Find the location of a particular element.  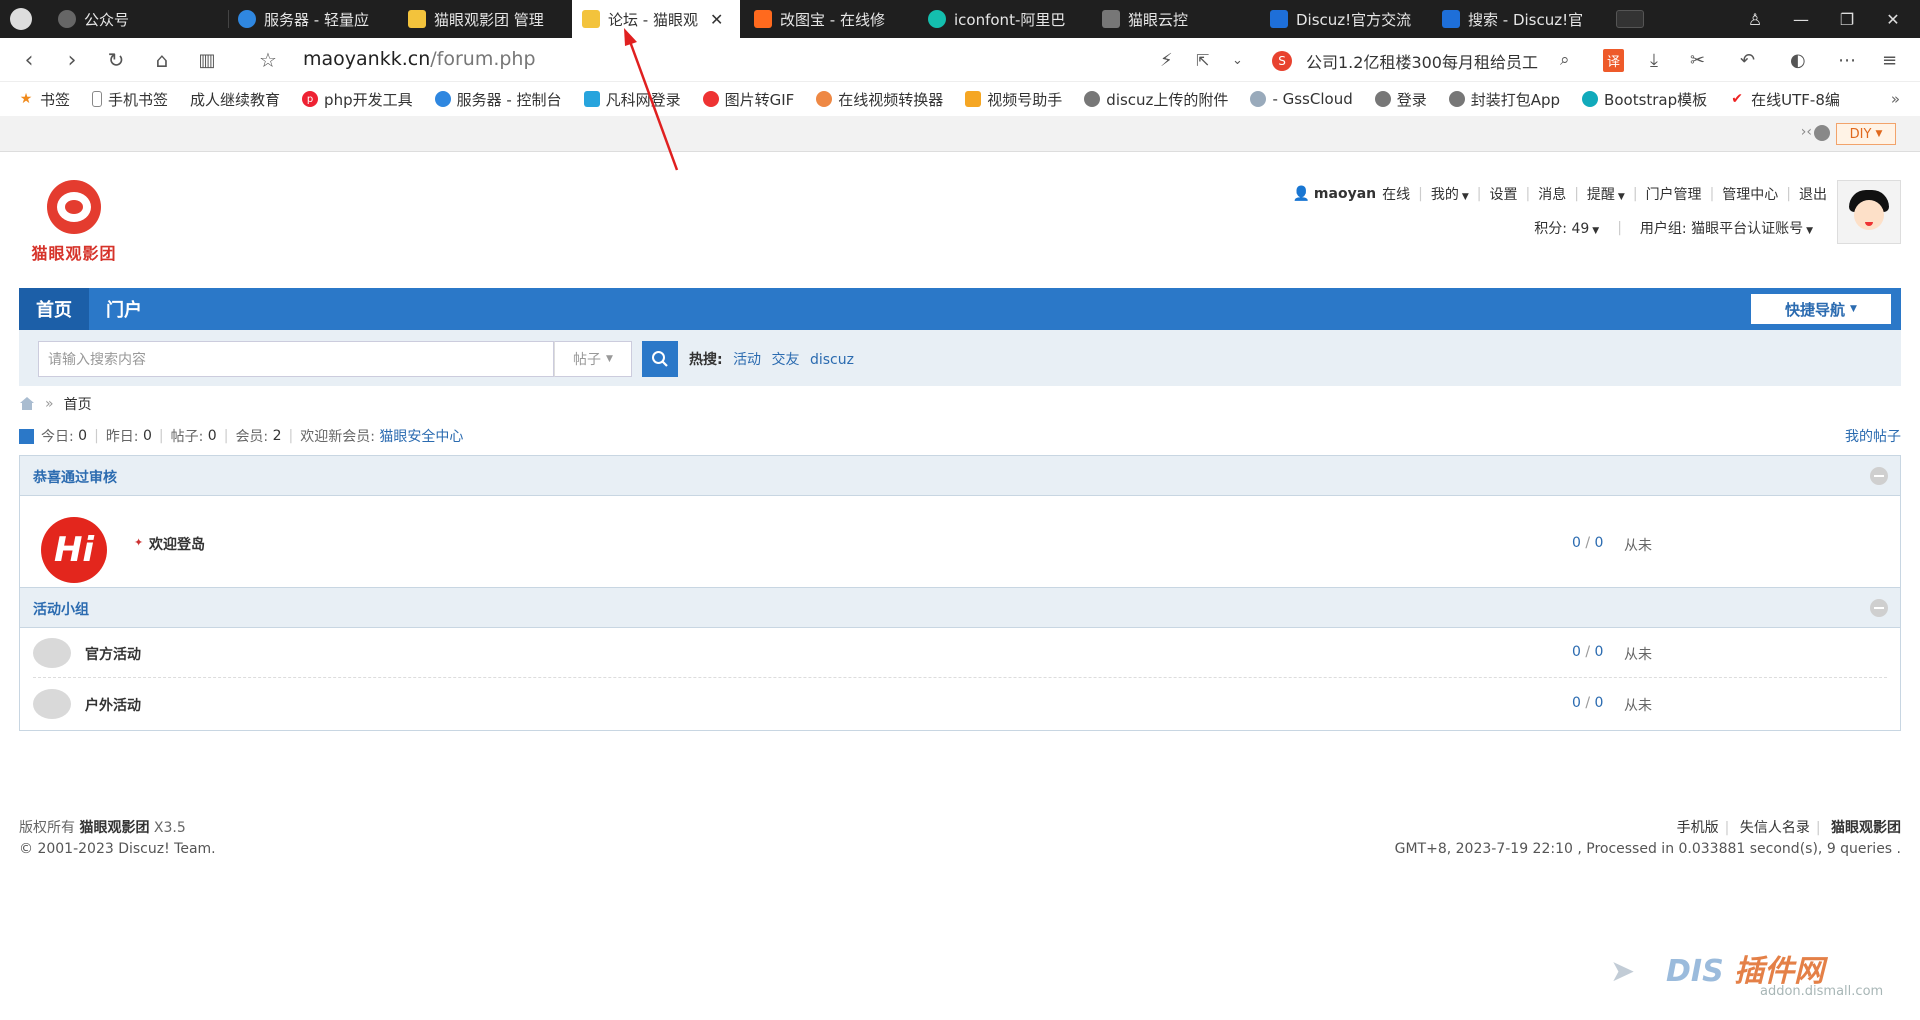

search-type-select: 帖子 ▼ is located at coordinates (593, 359).